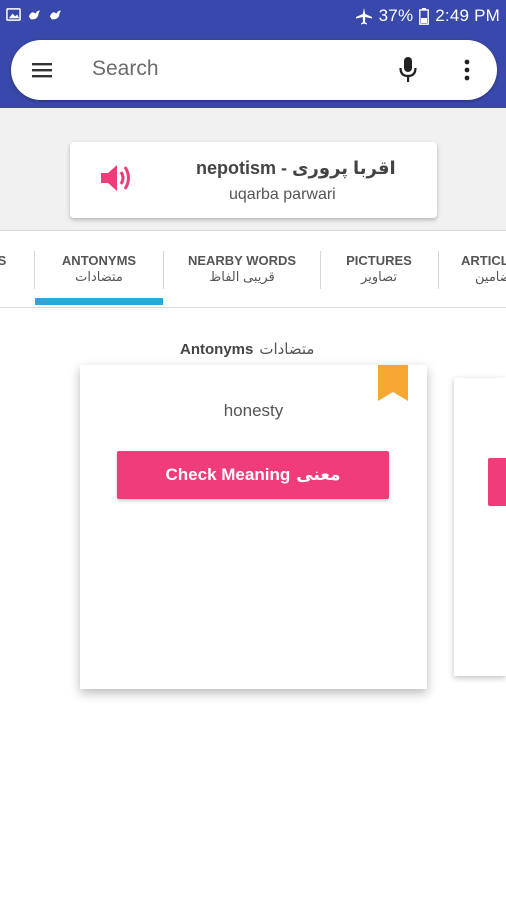 The image size is (506, 900). I want to click on bookmark-icon, so click(393, 383).